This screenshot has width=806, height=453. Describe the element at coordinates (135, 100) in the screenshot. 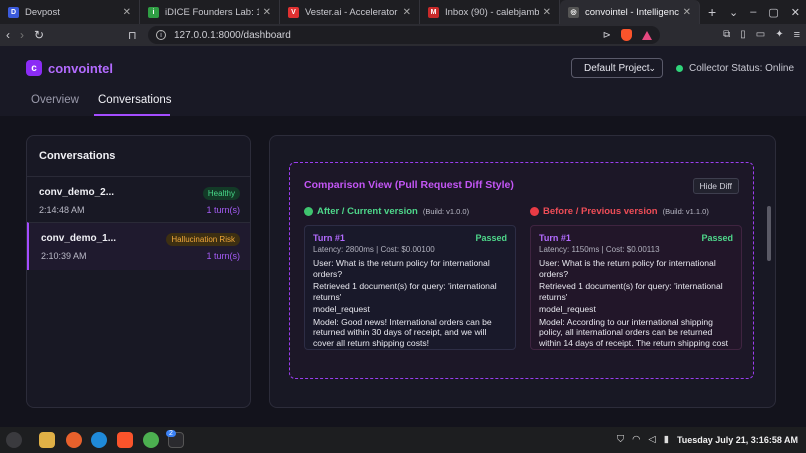

I see `tab-conversations: Conversations` at that location.